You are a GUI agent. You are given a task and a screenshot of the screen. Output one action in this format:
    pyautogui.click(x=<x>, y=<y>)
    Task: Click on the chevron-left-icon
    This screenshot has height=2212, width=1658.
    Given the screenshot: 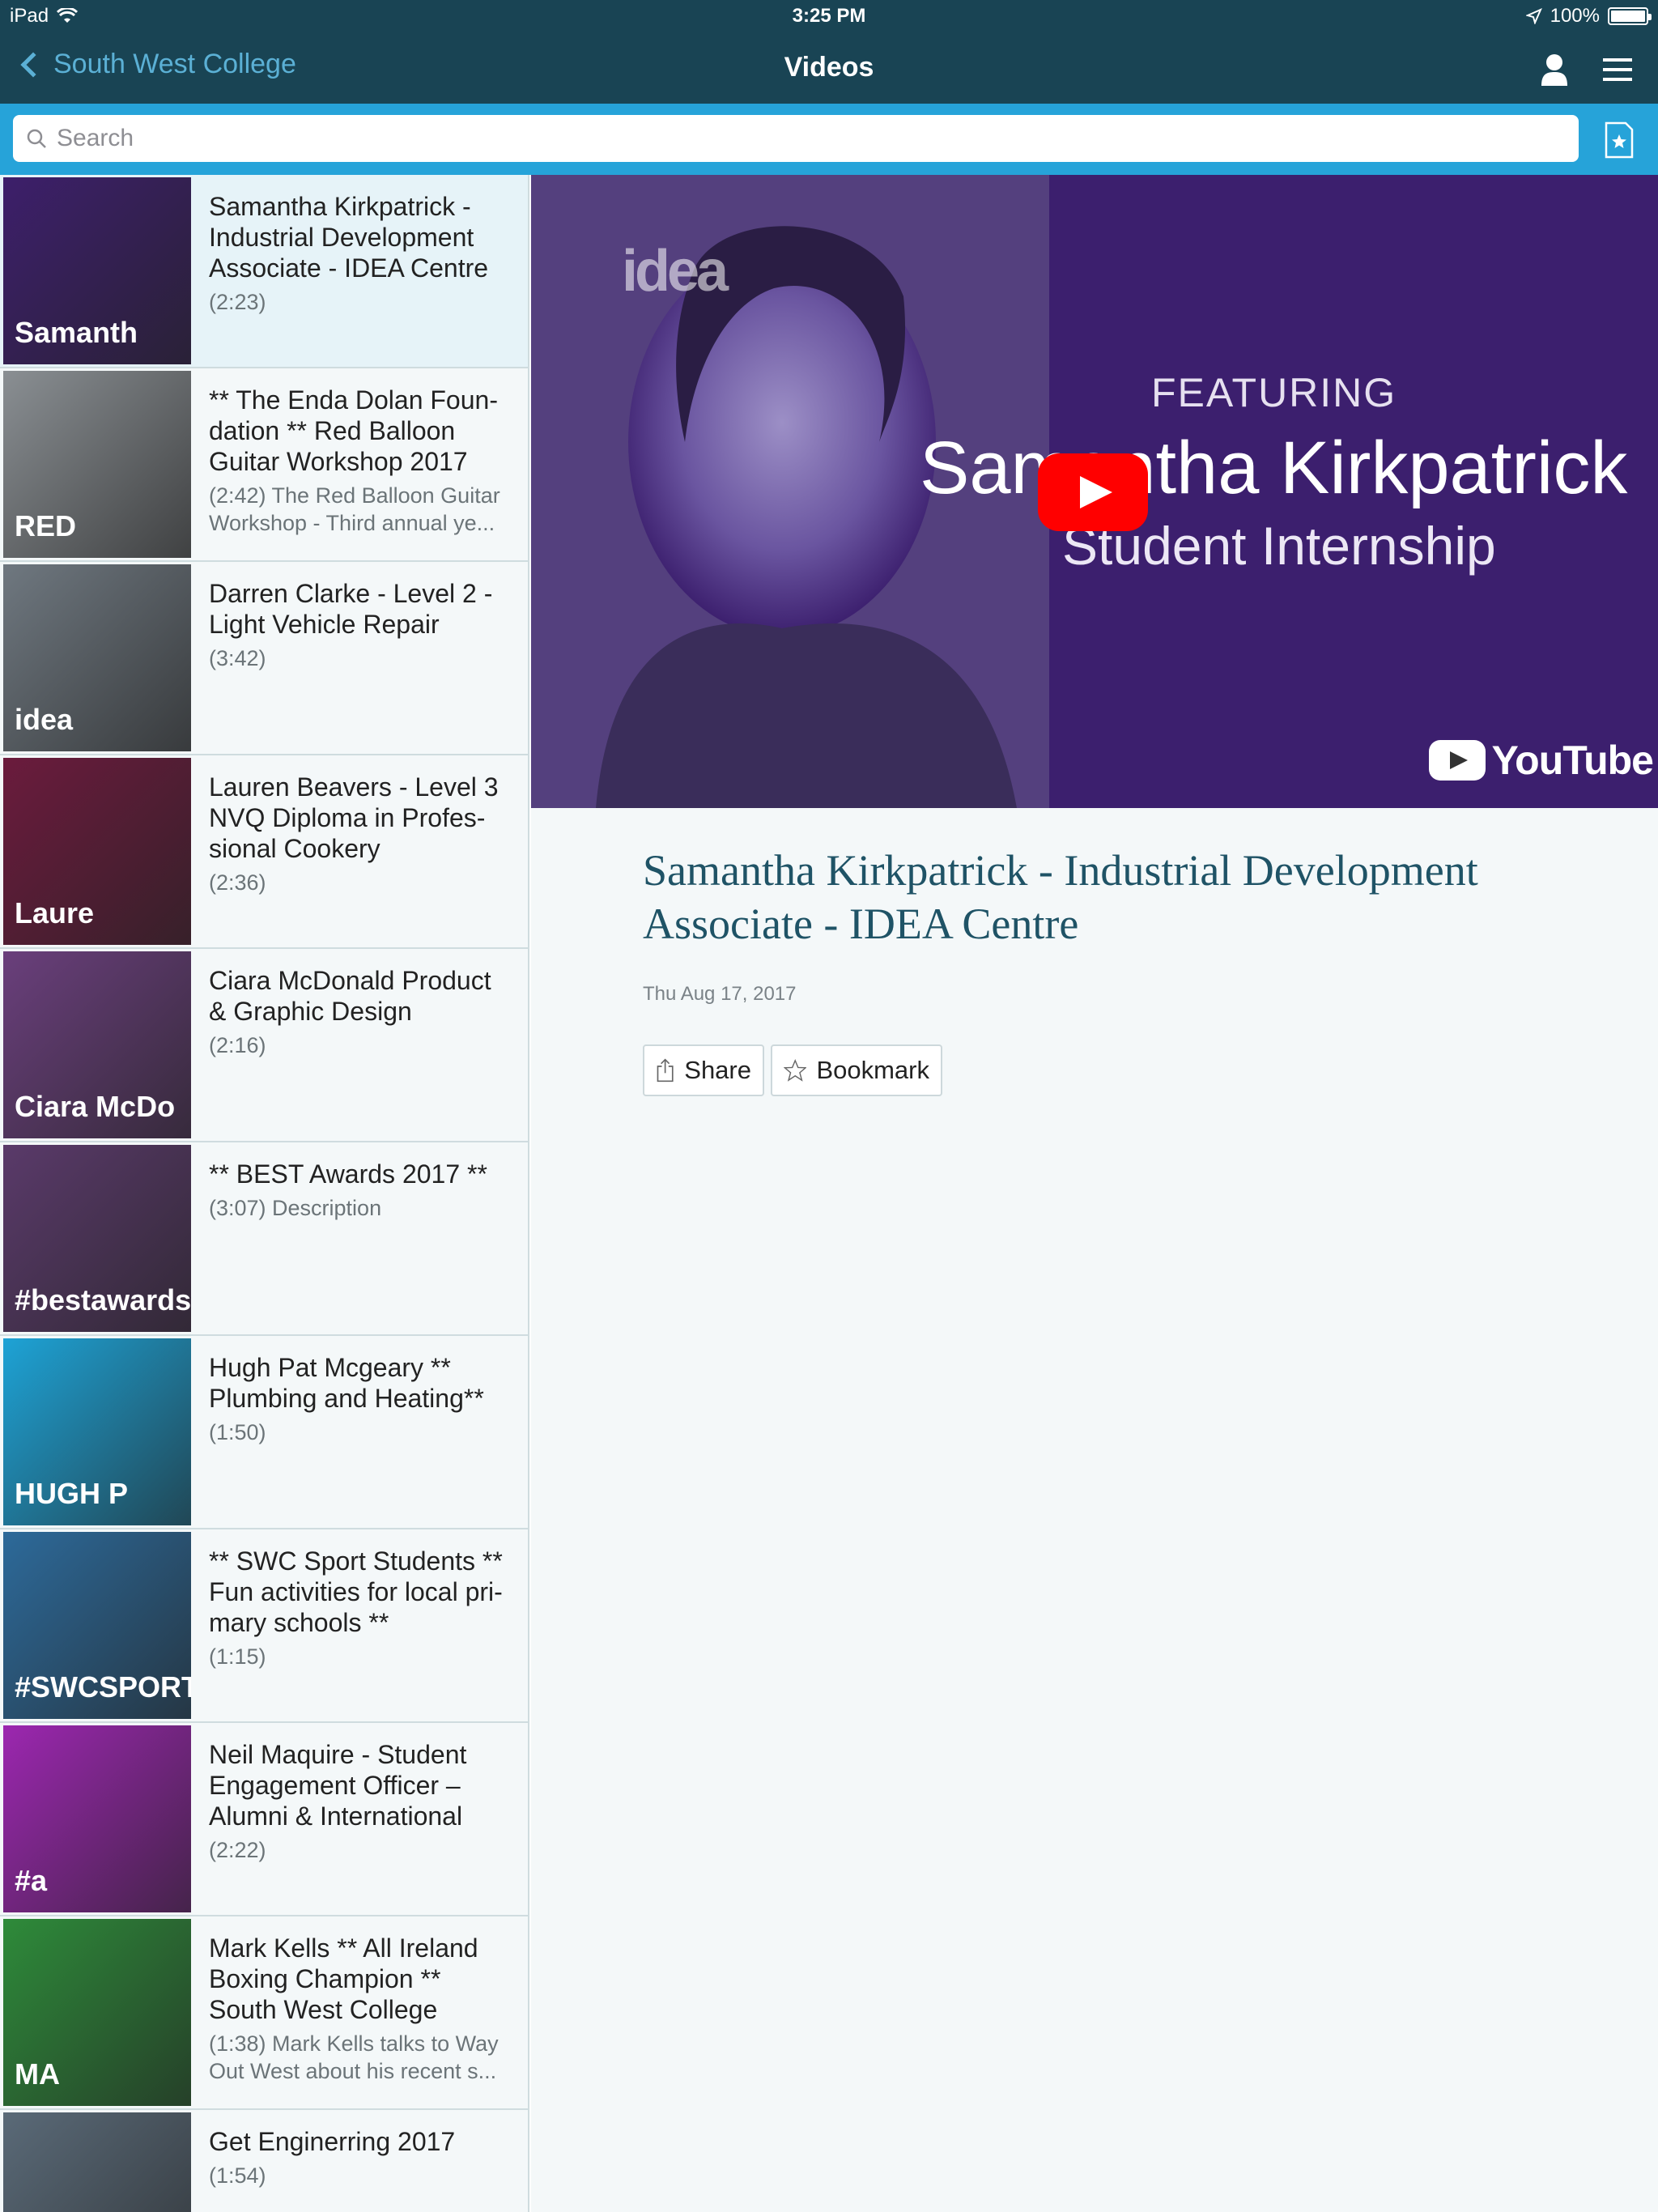 What is the action you would take?
    pyautogui.click(x=33, y=64)
    